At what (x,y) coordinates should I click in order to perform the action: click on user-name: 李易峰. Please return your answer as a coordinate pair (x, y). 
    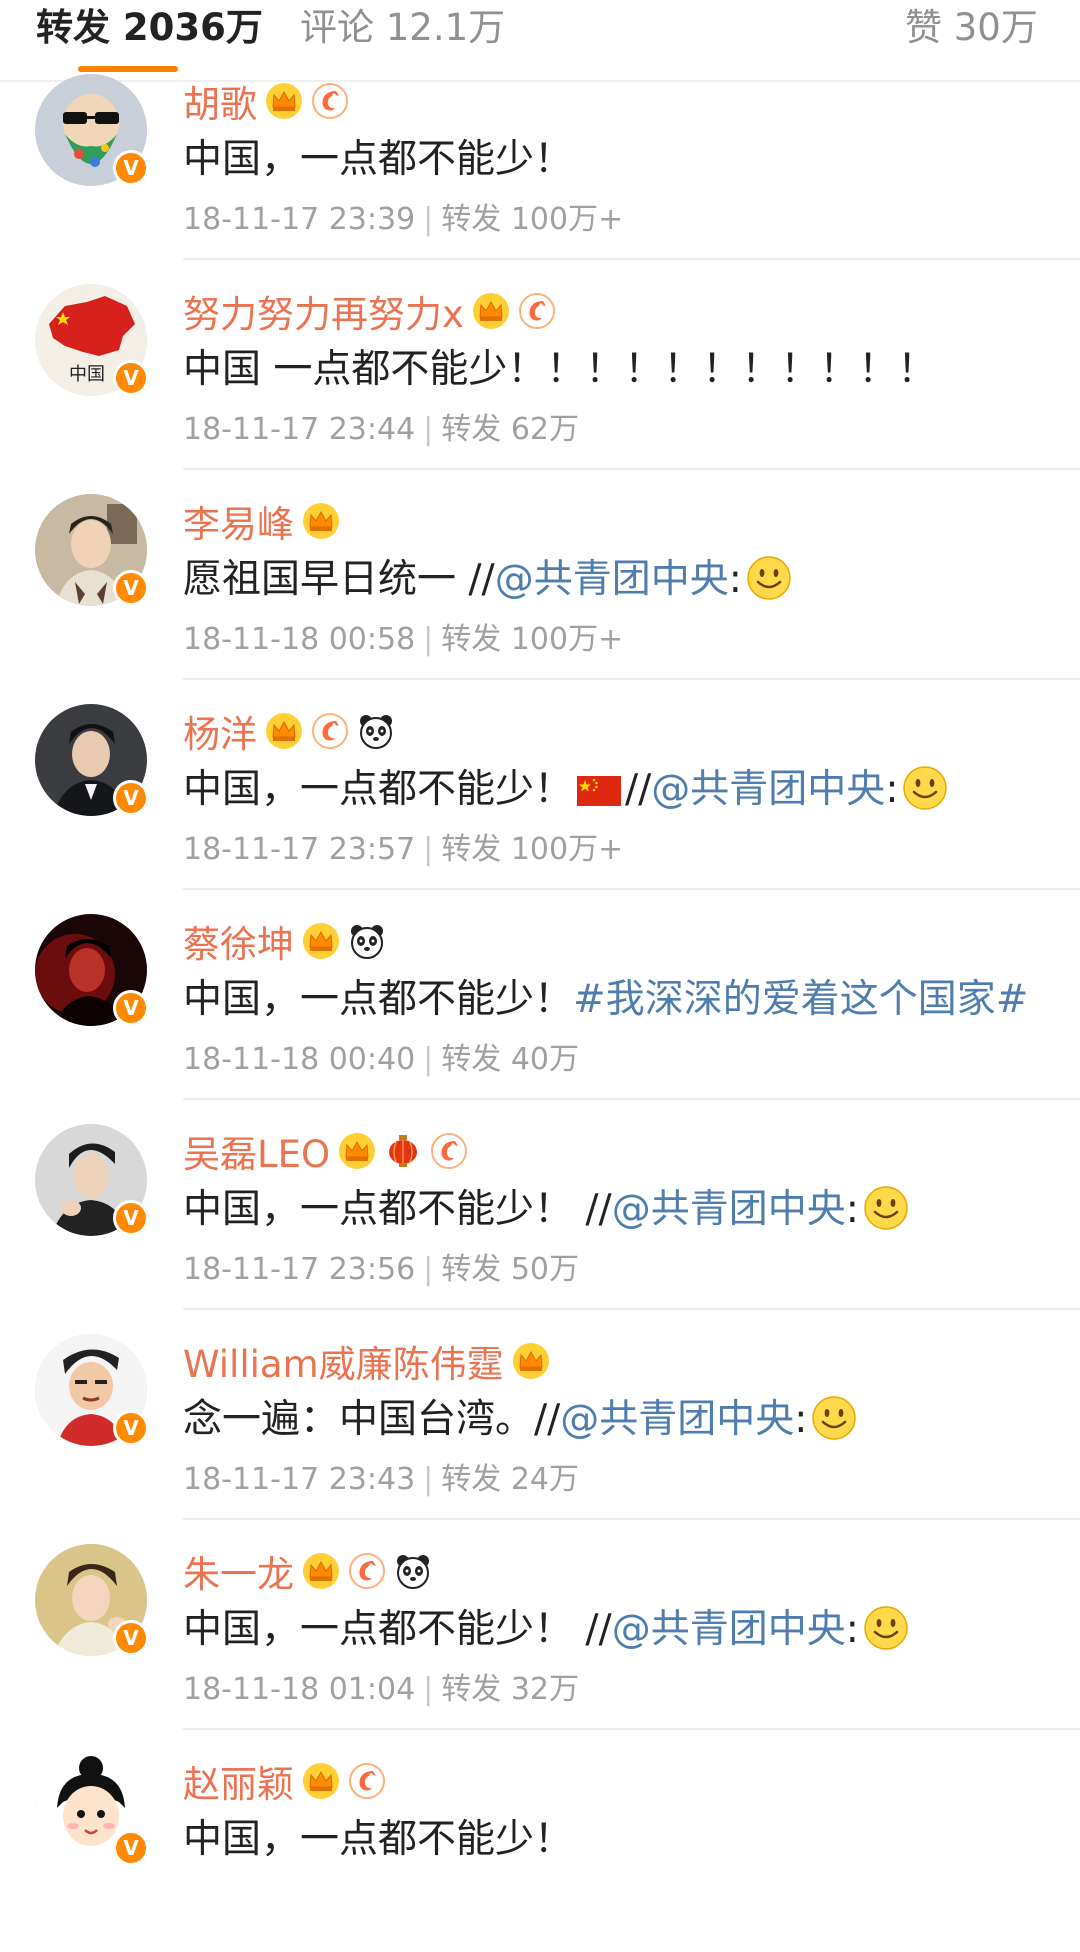
    Looking at the image, I should click on (238, 521).